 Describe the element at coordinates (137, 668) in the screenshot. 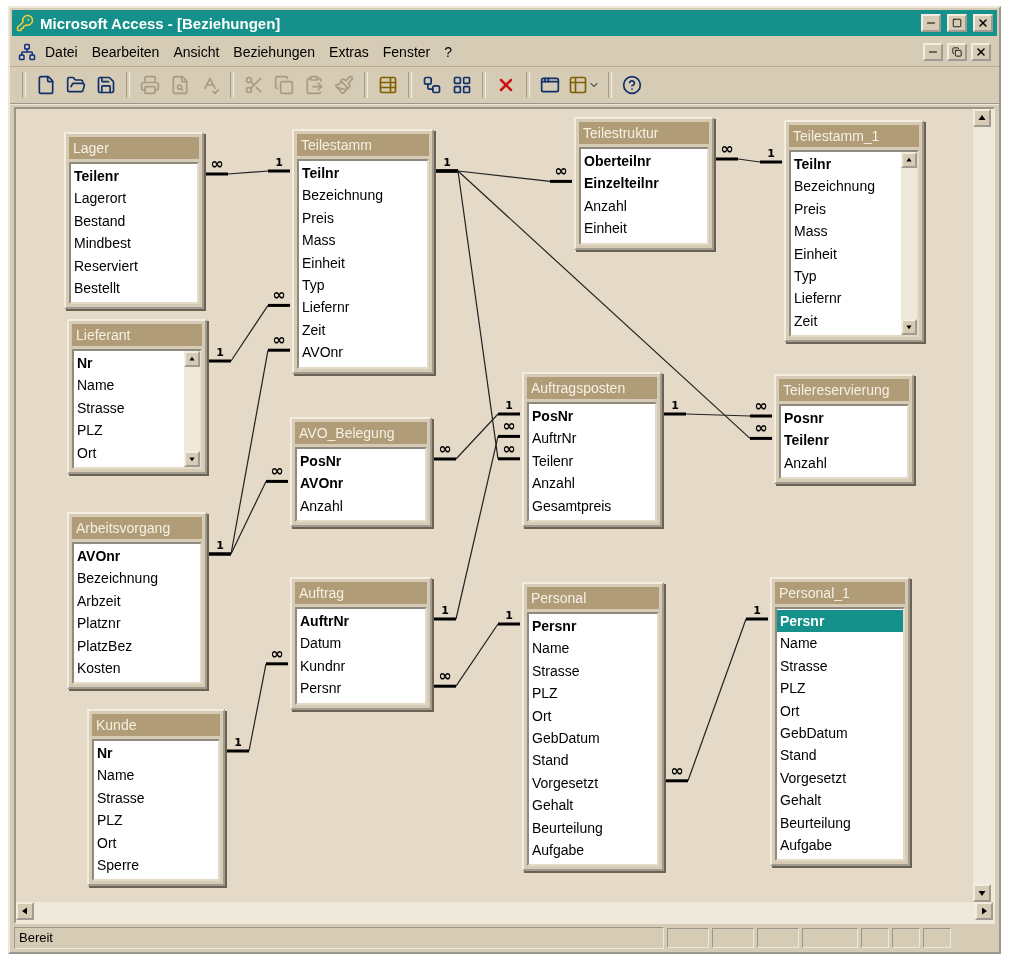

I see `field-name: Kosten` at that location.